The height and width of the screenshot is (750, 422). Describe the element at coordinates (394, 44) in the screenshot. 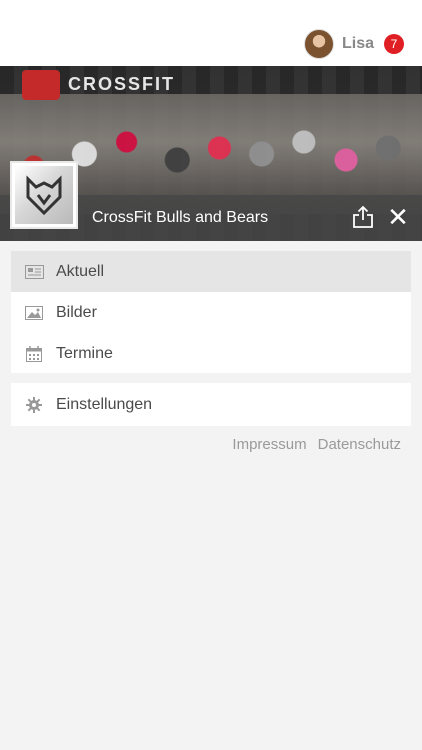

I see `notification-badge: 7` at that location.